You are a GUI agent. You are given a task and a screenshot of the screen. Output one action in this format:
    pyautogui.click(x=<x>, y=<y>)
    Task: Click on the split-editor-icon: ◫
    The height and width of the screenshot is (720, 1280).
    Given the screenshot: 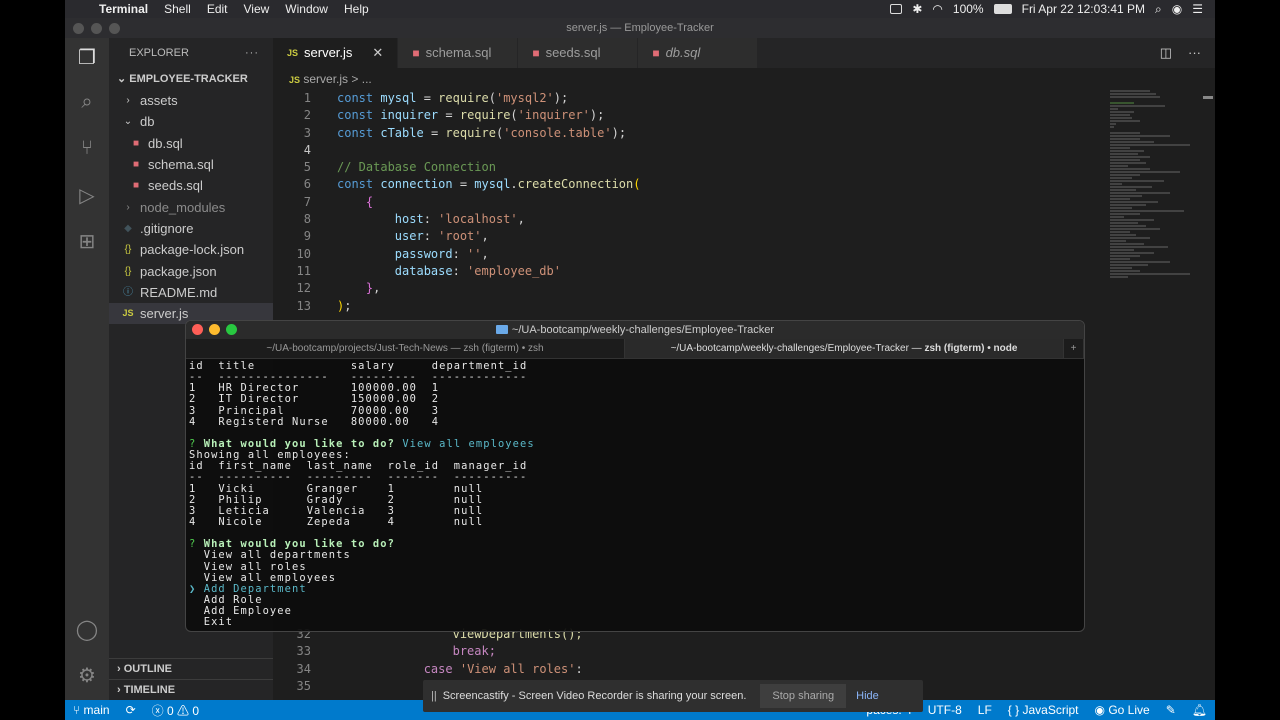 What is the action you would take?
    pyautogui.click(x=1166, y=53)
    